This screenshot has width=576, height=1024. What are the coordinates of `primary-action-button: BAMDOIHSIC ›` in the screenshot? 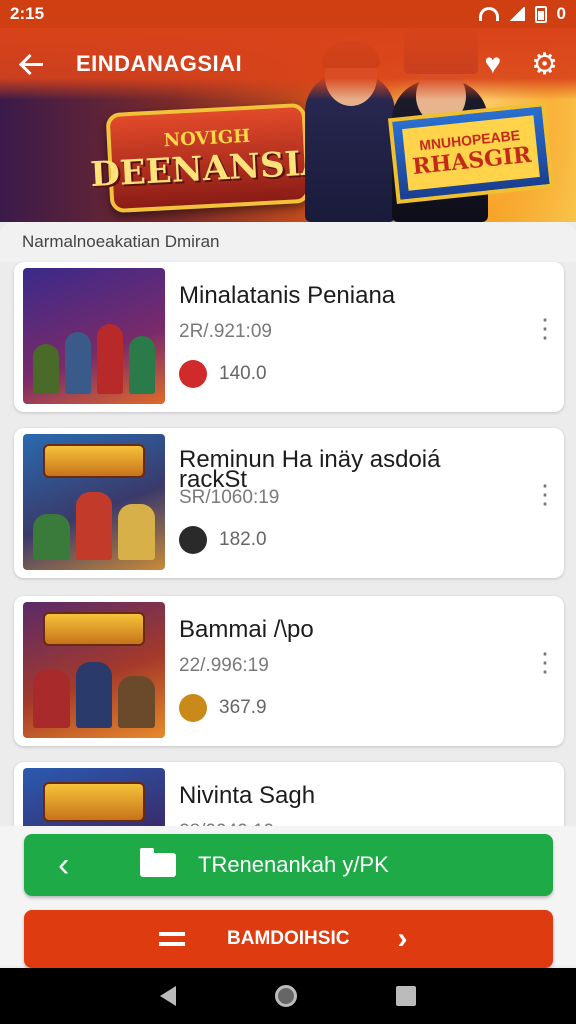 It's located at (288, 939).